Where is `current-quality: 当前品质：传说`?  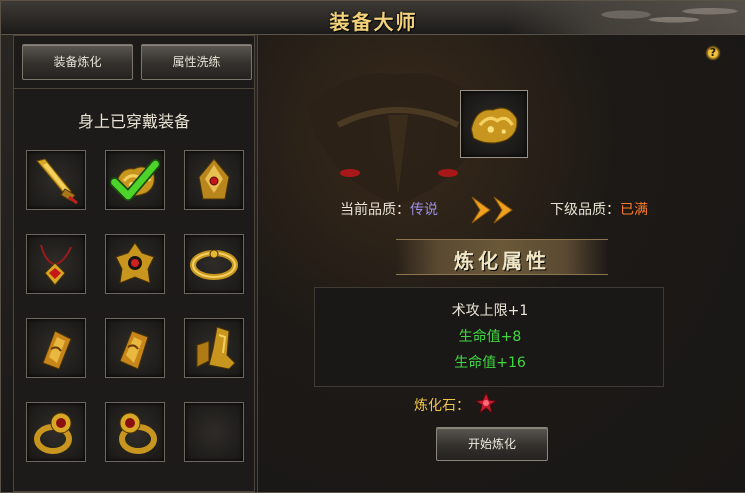
current-quality: 当前品质：传说 is located at coordinates (389, 209).